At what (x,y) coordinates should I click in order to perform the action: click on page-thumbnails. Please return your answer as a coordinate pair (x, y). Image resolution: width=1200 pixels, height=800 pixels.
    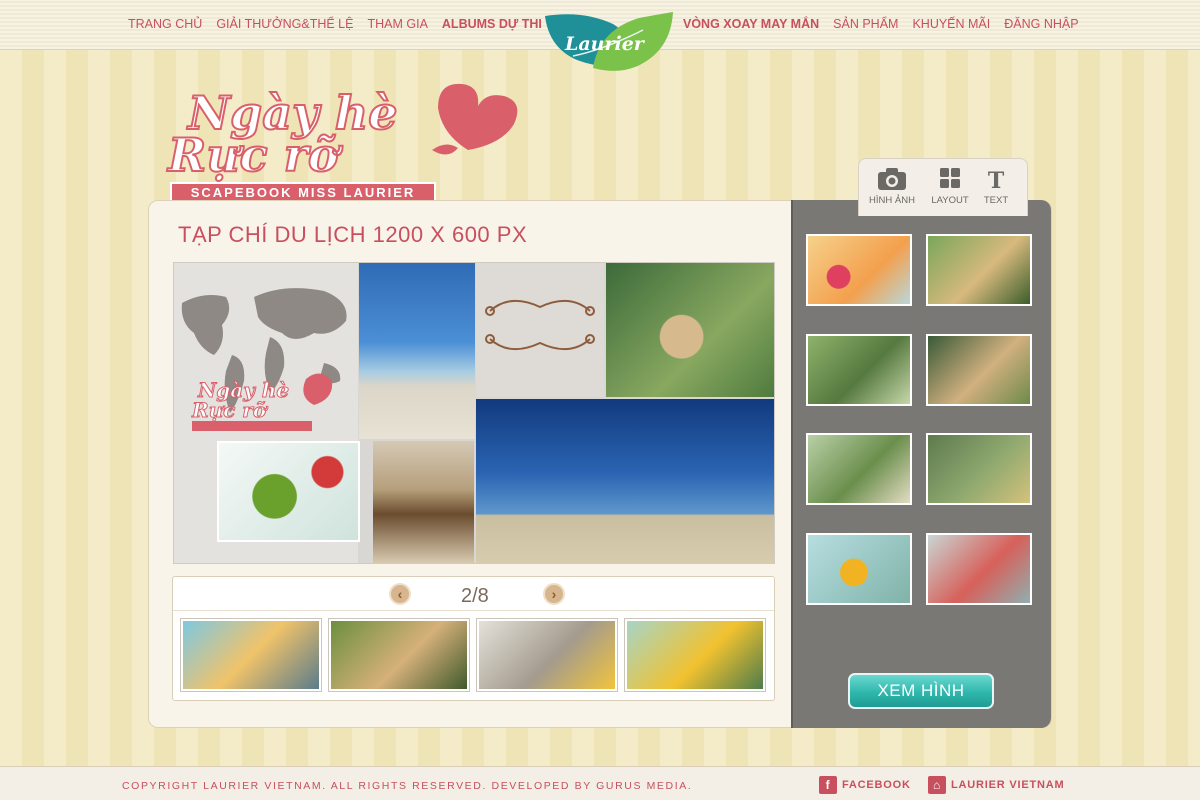
    Looking at the image, I should click on (473, 655).